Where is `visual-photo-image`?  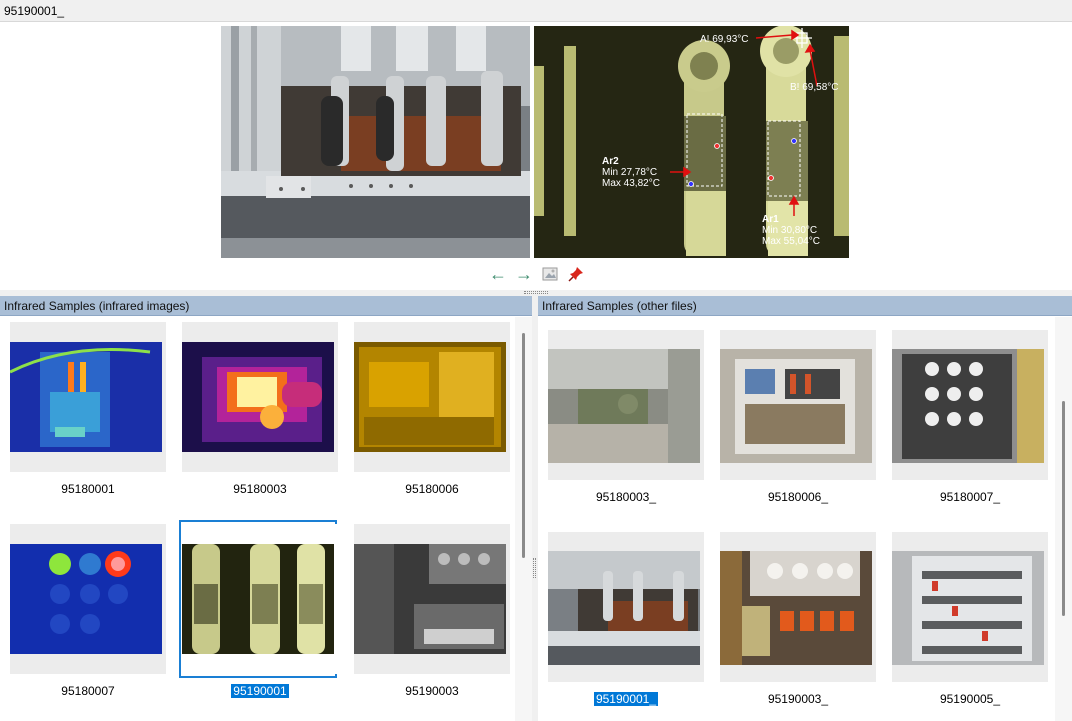 visual-photo-image is located at coordinates (375, 142).